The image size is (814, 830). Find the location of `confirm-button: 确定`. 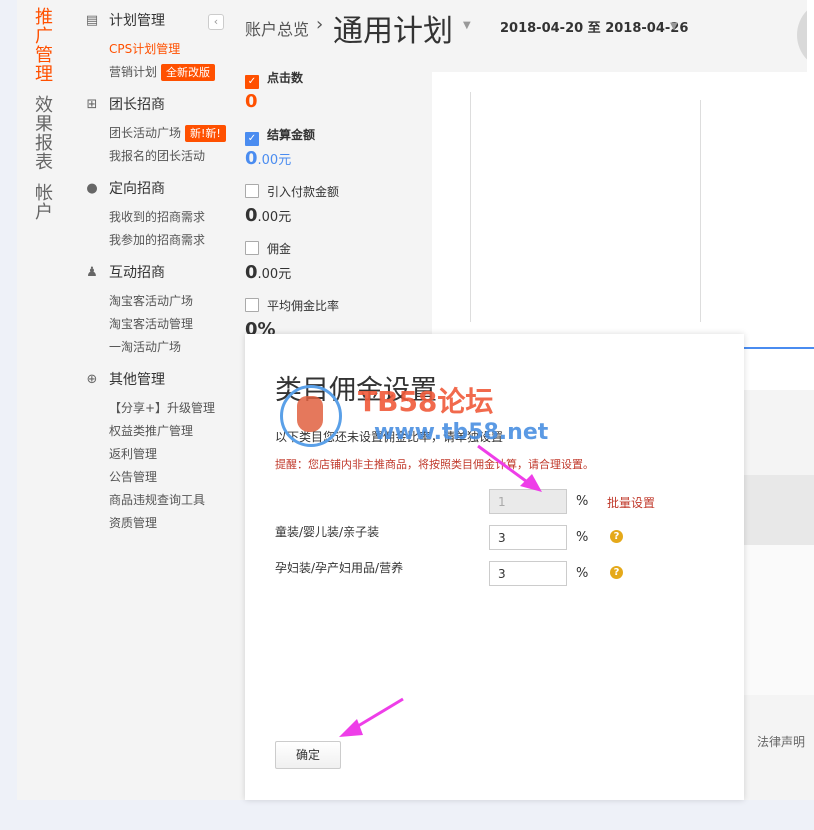

confirm-button: 确定 is located at coordinates (308, 755).